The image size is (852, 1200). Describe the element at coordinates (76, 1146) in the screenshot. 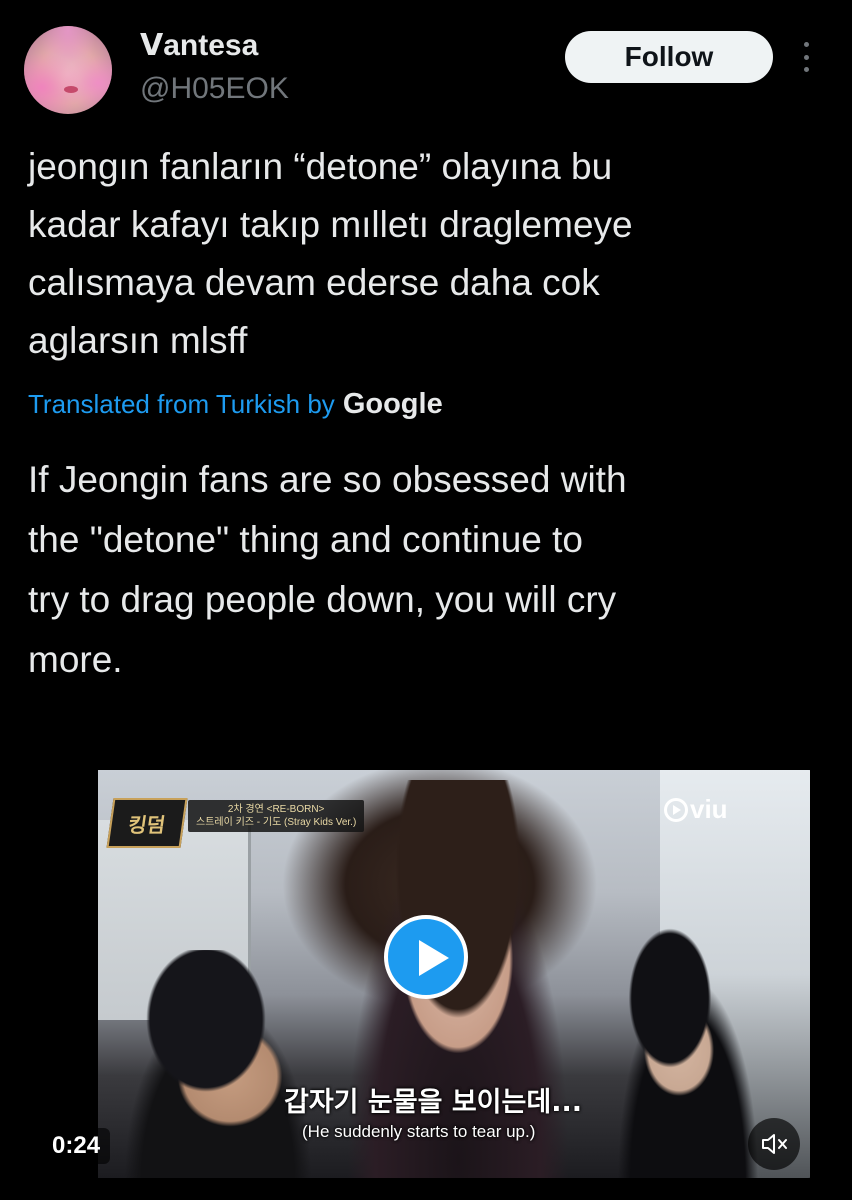

I see `video-time: 0:24` at that location.